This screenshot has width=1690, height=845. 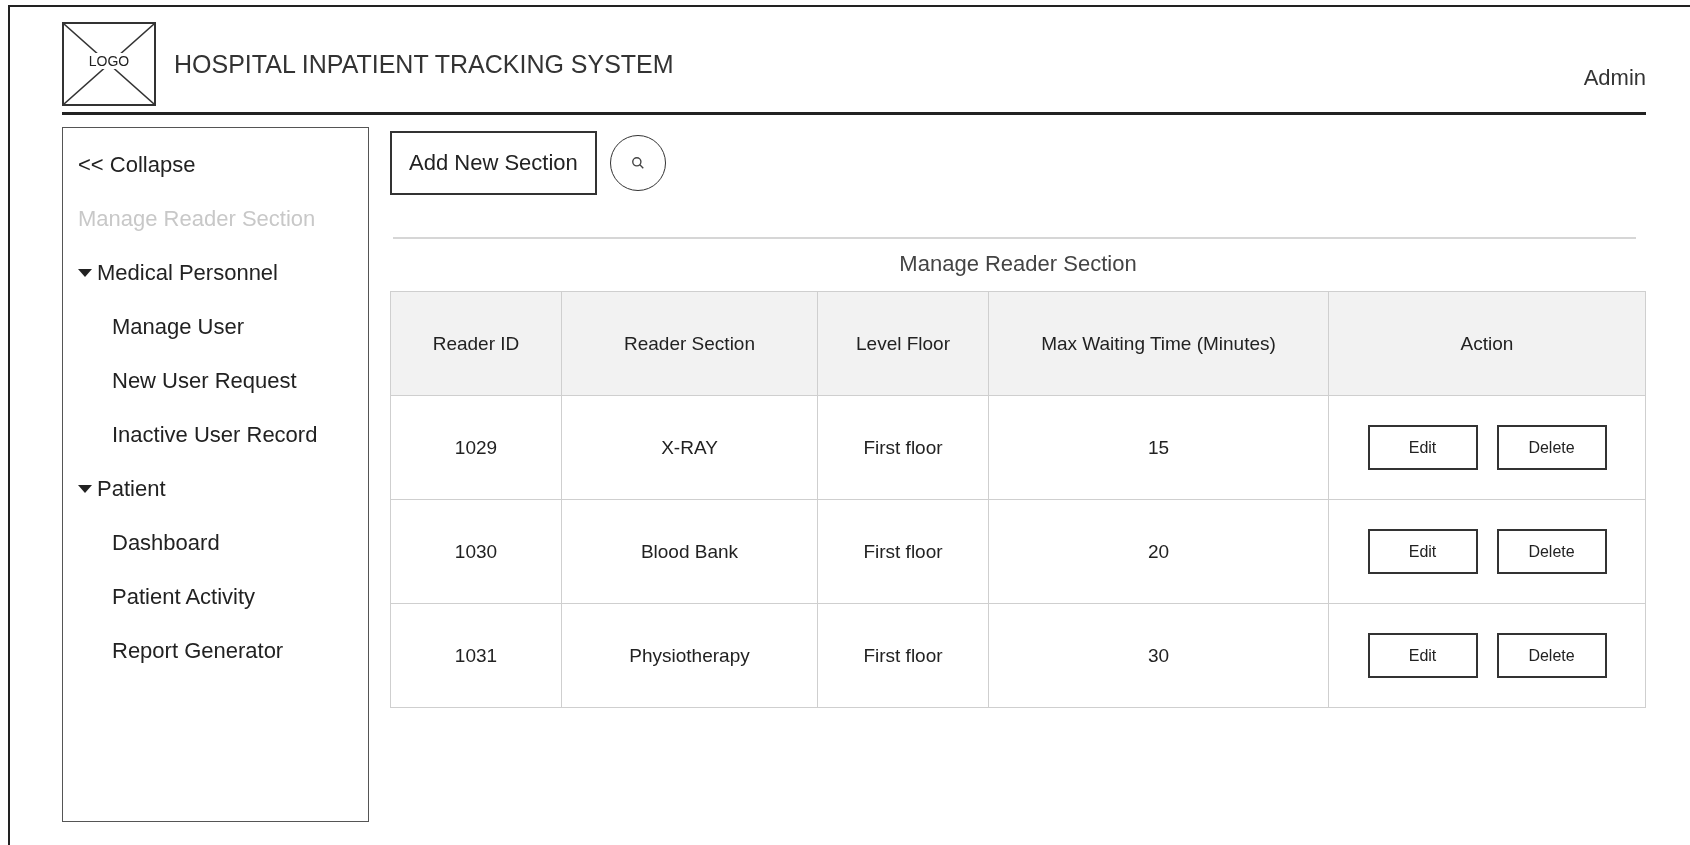 I want to click on add-section-button: Add New Section, so click(x=493, y=163).